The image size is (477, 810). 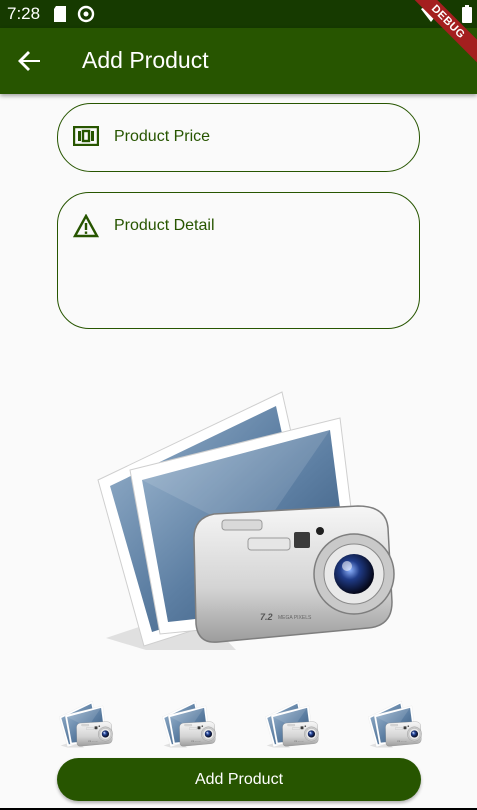 I want to click on product-detail-field: Product Detail, so click(x=238, y=260).